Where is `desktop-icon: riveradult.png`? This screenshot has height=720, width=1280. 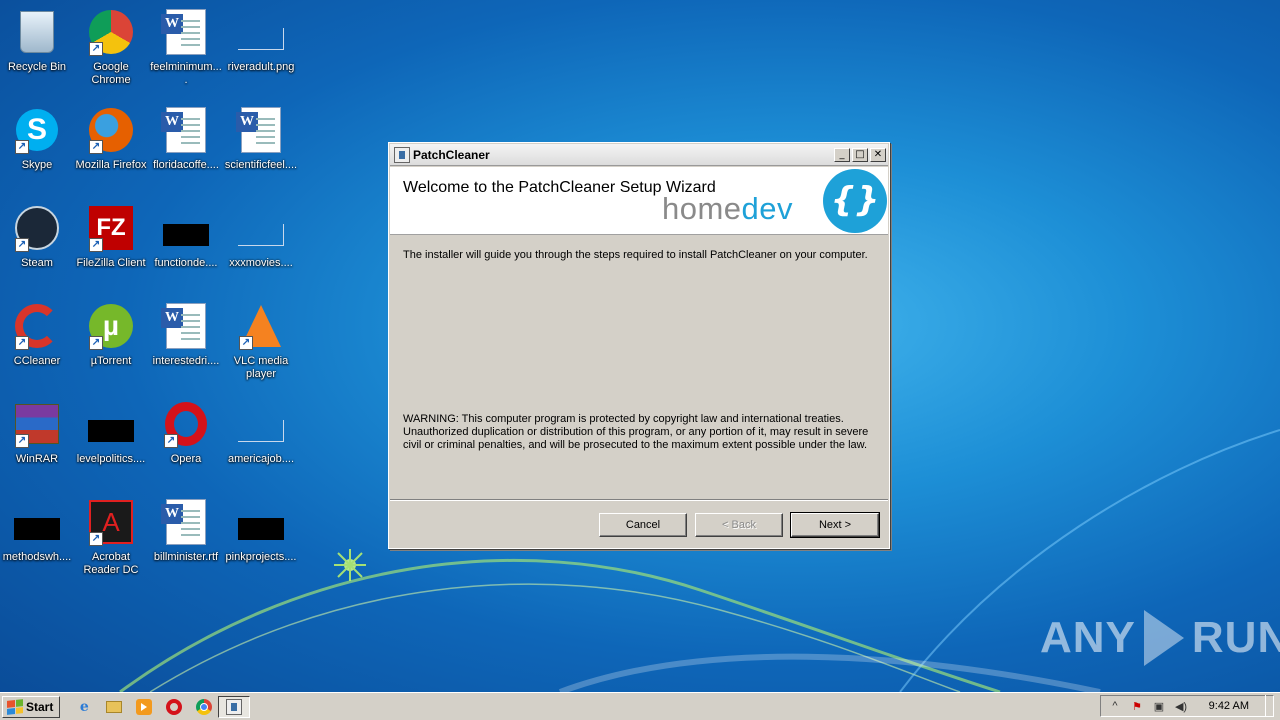
desktop-icon: riveradult.png is located at coordinates (261, 50).